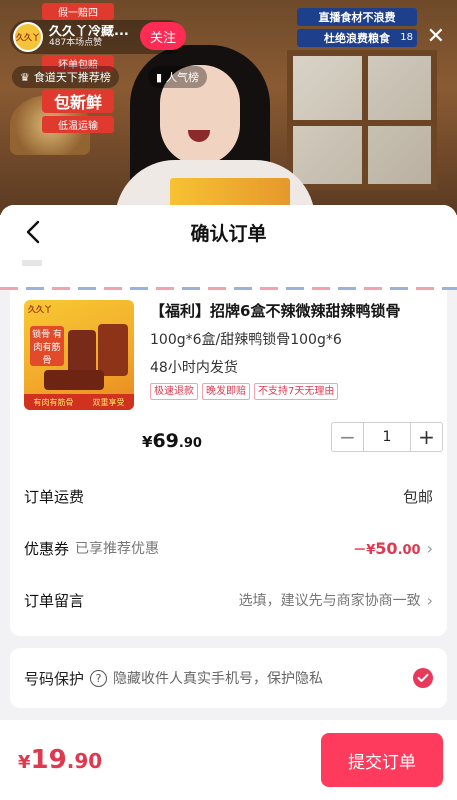 This screenshot has width=457, height=800. I want to click on note-row: 订单留言 选填，建议先与商家协商一致 ›, so click(228, 600).